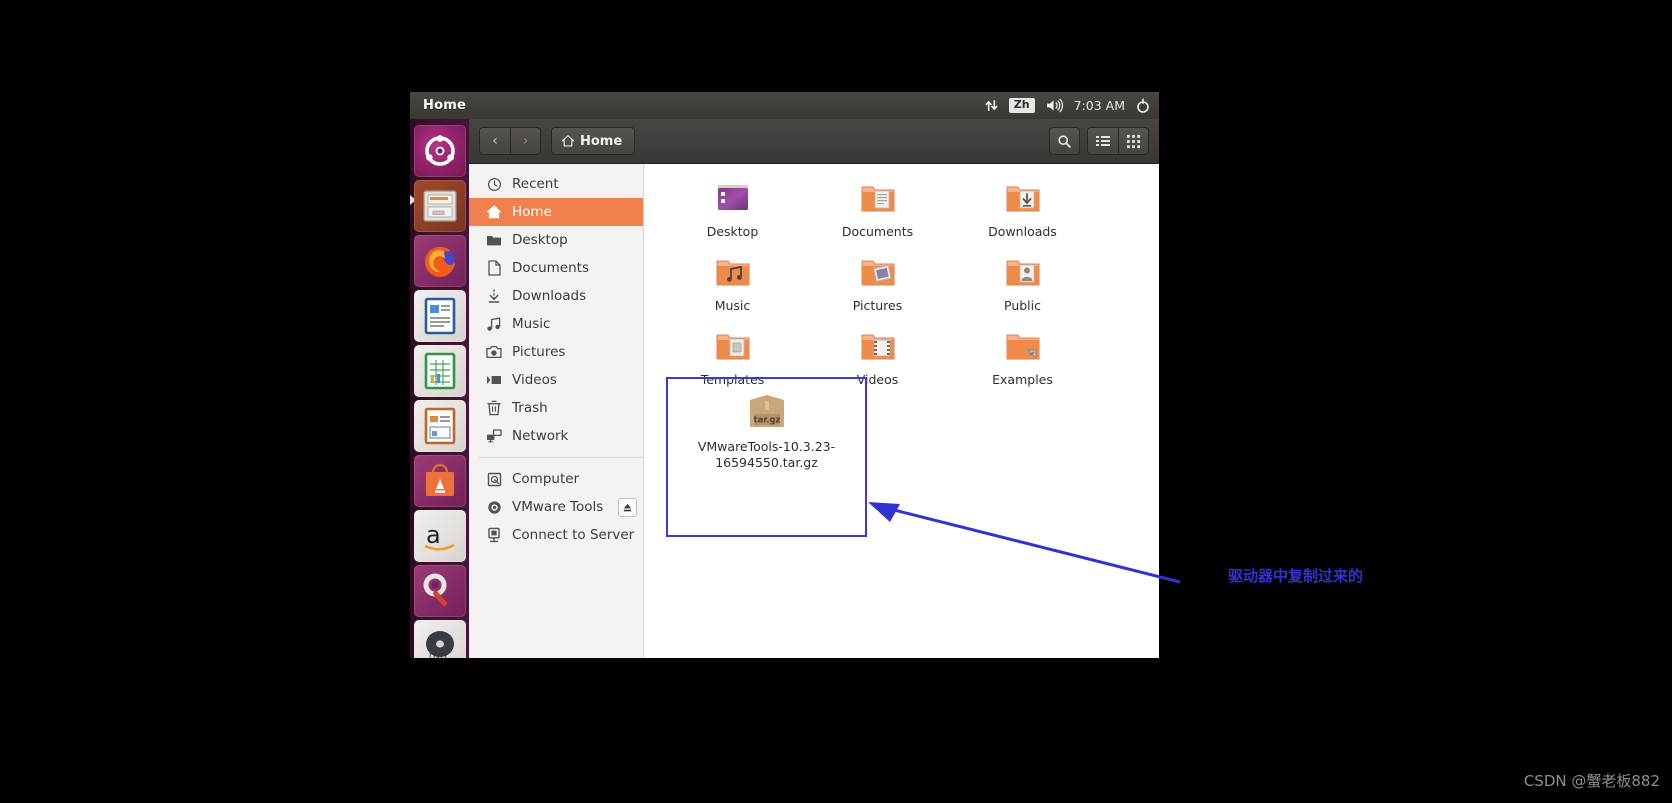 Image resolution: width=1672 pixels, height=803 pixels. I want to click on sidebar-item-vmware-tools: VMware Tools, so click(556, 507).